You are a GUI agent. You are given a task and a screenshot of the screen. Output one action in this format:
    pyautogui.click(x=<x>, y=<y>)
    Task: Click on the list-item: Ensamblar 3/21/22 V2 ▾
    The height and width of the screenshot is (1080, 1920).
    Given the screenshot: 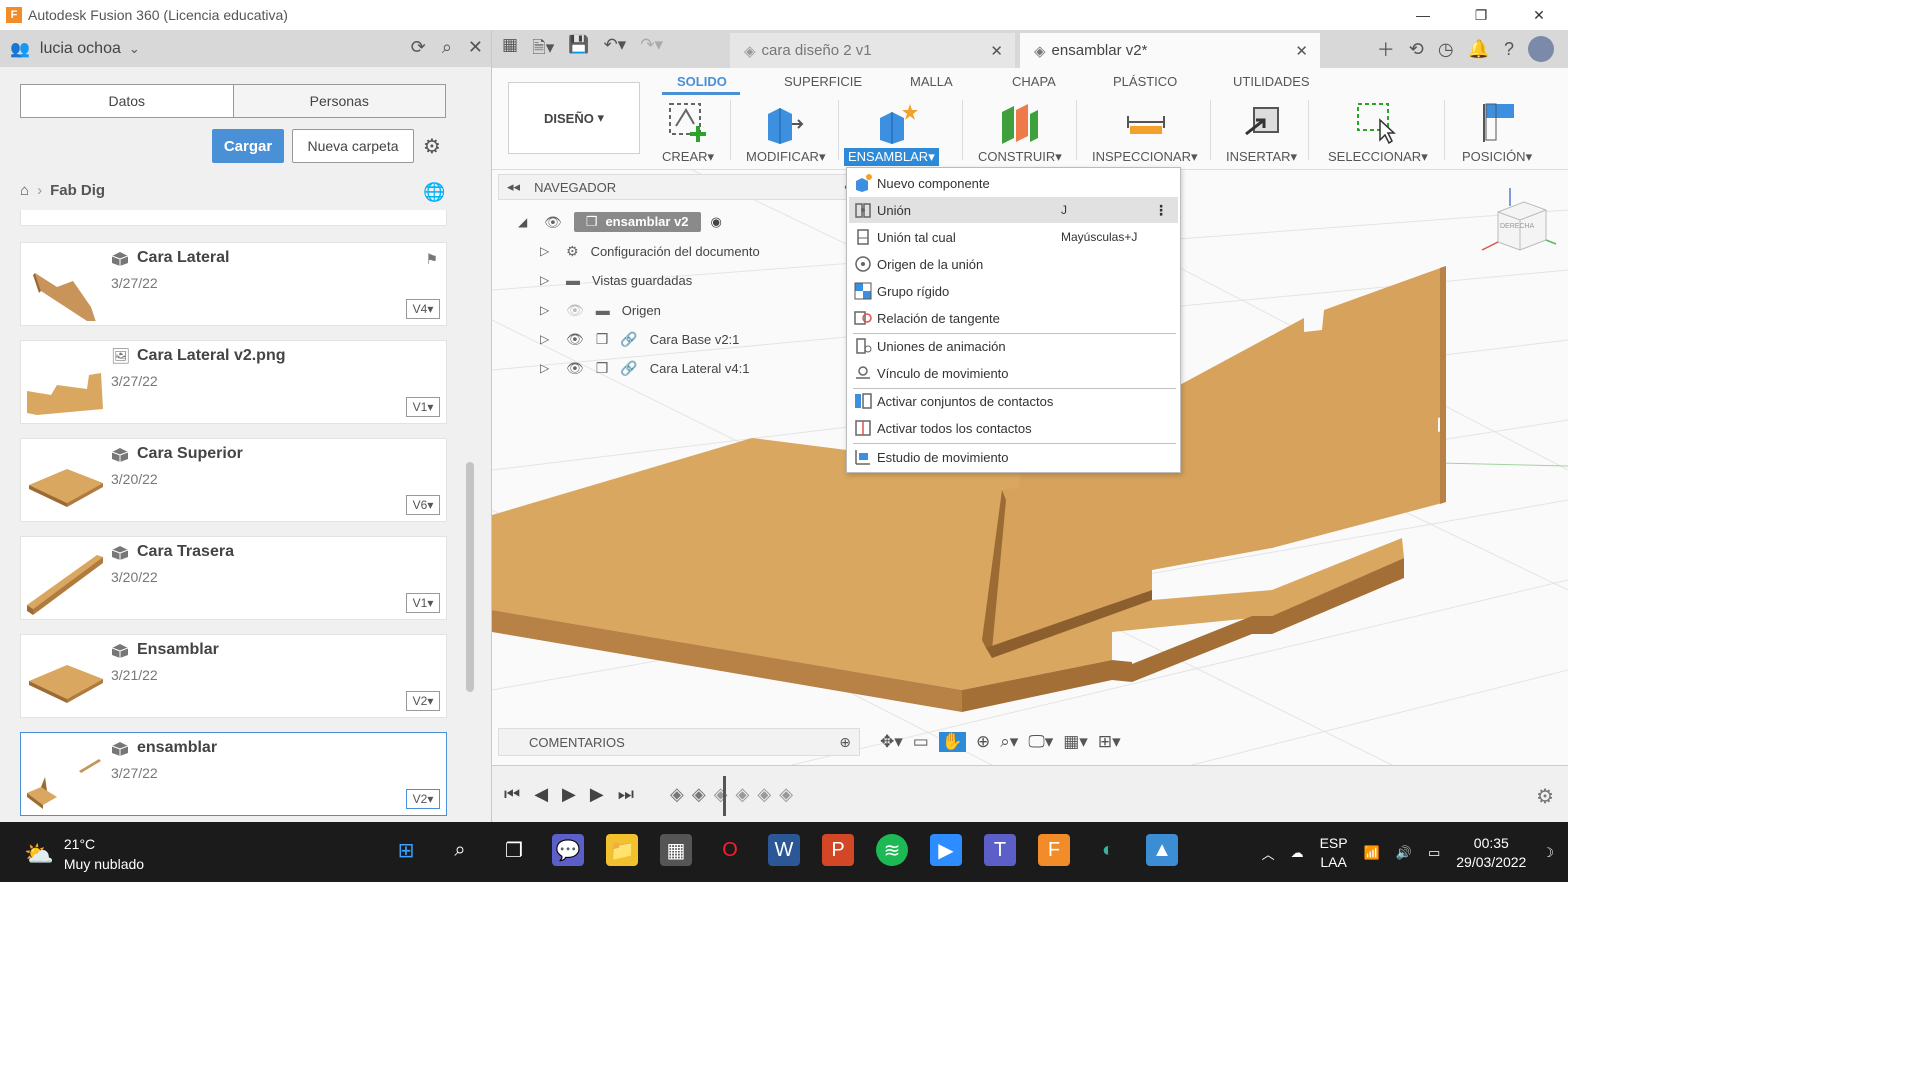 What is the action you would take?
    pyautogui.click(x=233, y=676)
    